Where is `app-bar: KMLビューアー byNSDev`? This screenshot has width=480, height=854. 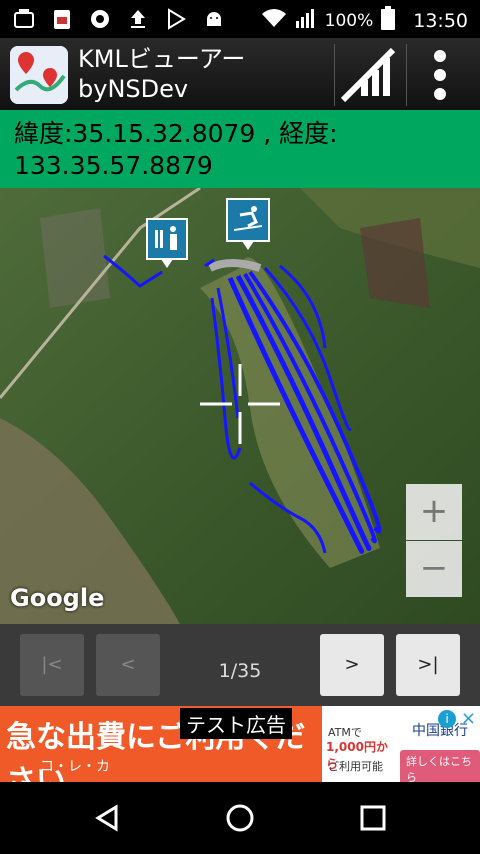
app-bar: KMLビューアー byNSDev is located at coordinates (240, 74).